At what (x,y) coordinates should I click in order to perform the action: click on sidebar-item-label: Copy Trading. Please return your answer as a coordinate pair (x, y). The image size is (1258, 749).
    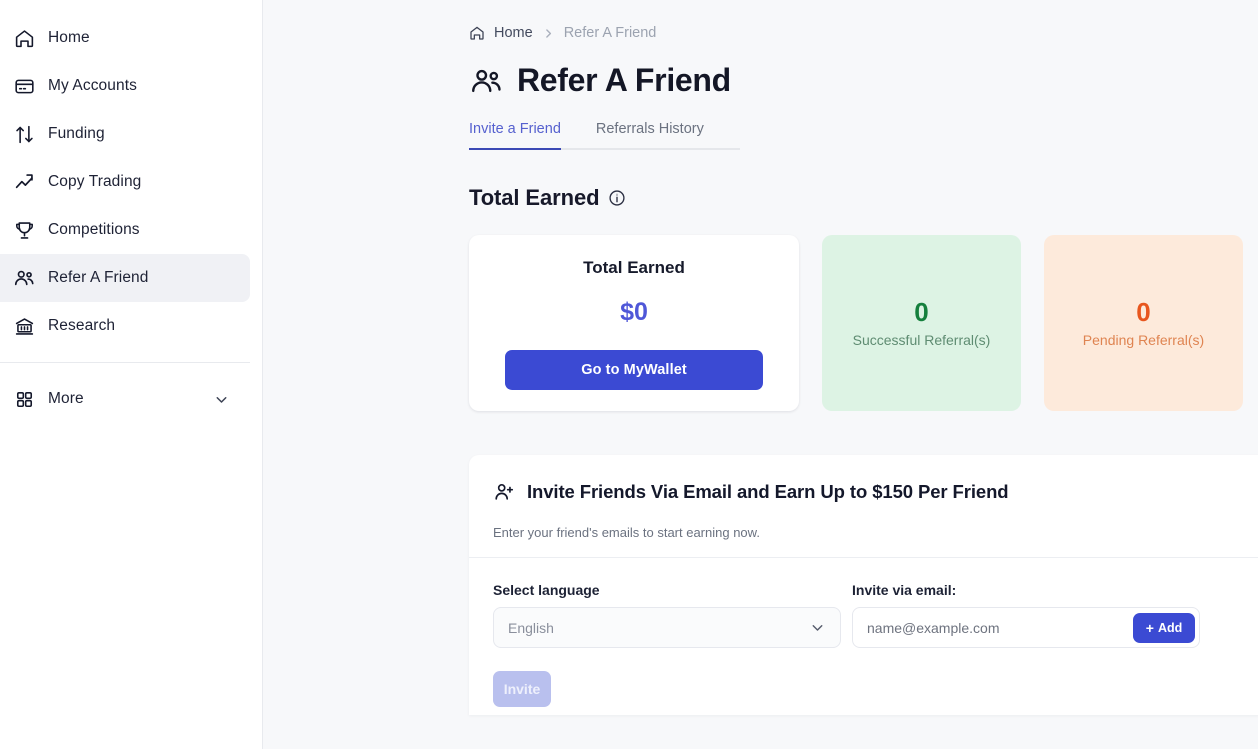
    Looking at the image, I should click on (95, 181).